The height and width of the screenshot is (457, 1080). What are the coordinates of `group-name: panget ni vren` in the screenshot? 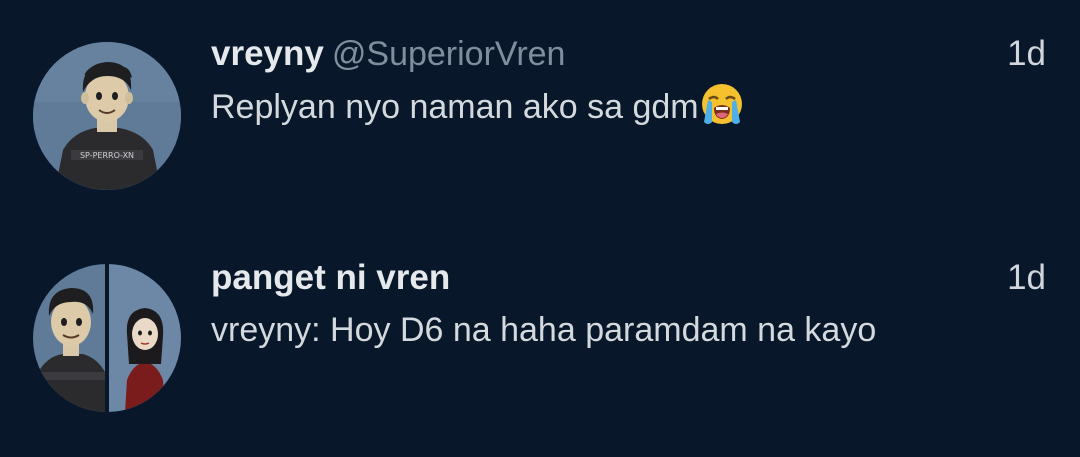 It's located at (331, 277).